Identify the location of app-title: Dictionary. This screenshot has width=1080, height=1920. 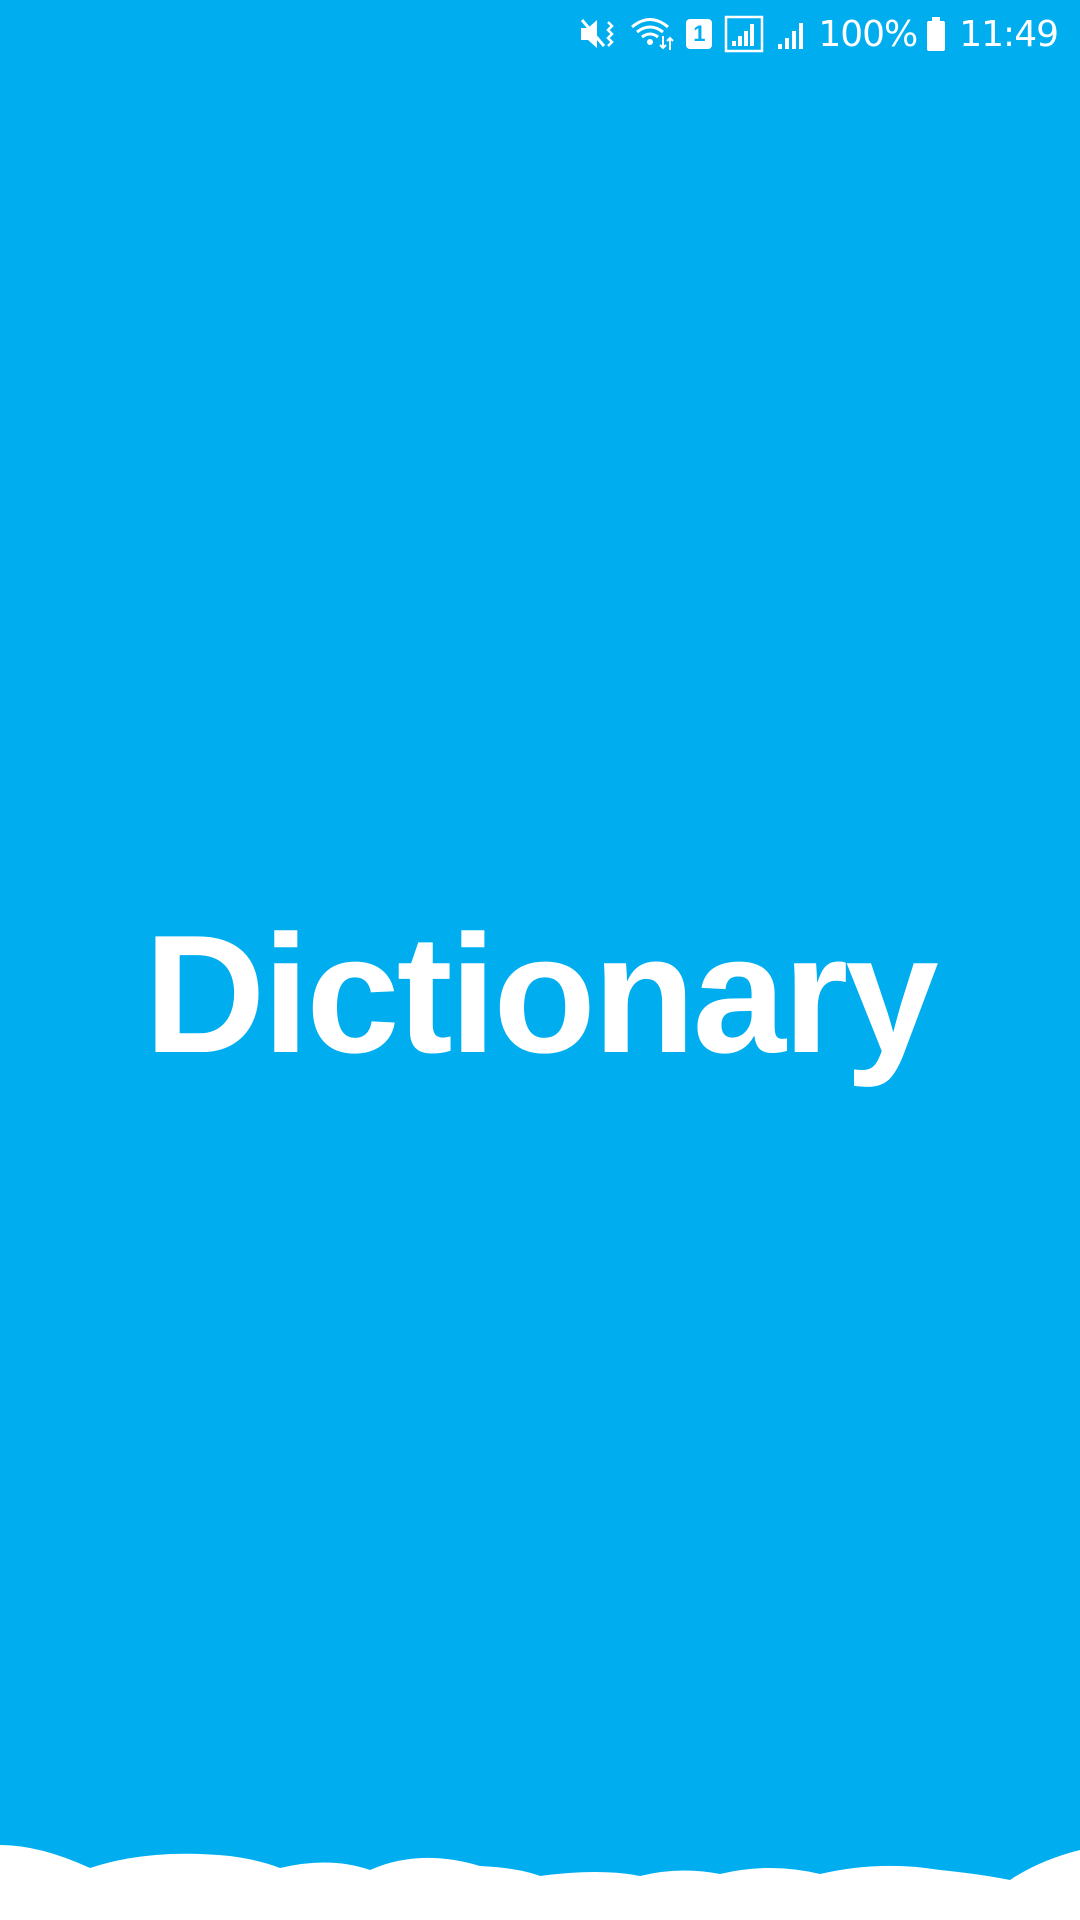
(541, 994).